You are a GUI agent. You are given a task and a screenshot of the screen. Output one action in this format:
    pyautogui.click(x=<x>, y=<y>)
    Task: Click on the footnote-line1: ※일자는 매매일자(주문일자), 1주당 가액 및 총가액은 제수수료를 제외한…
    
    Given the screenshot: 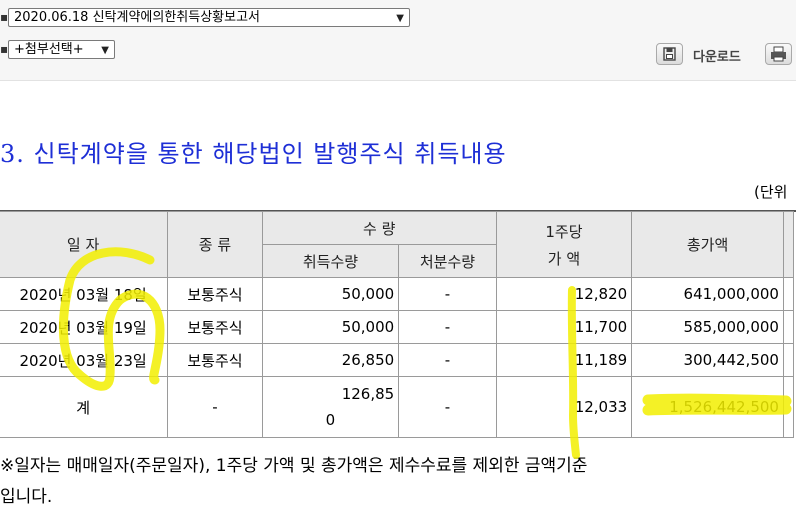 What is the action you would take?
    pyautogui.click(x=294, y=466)
    